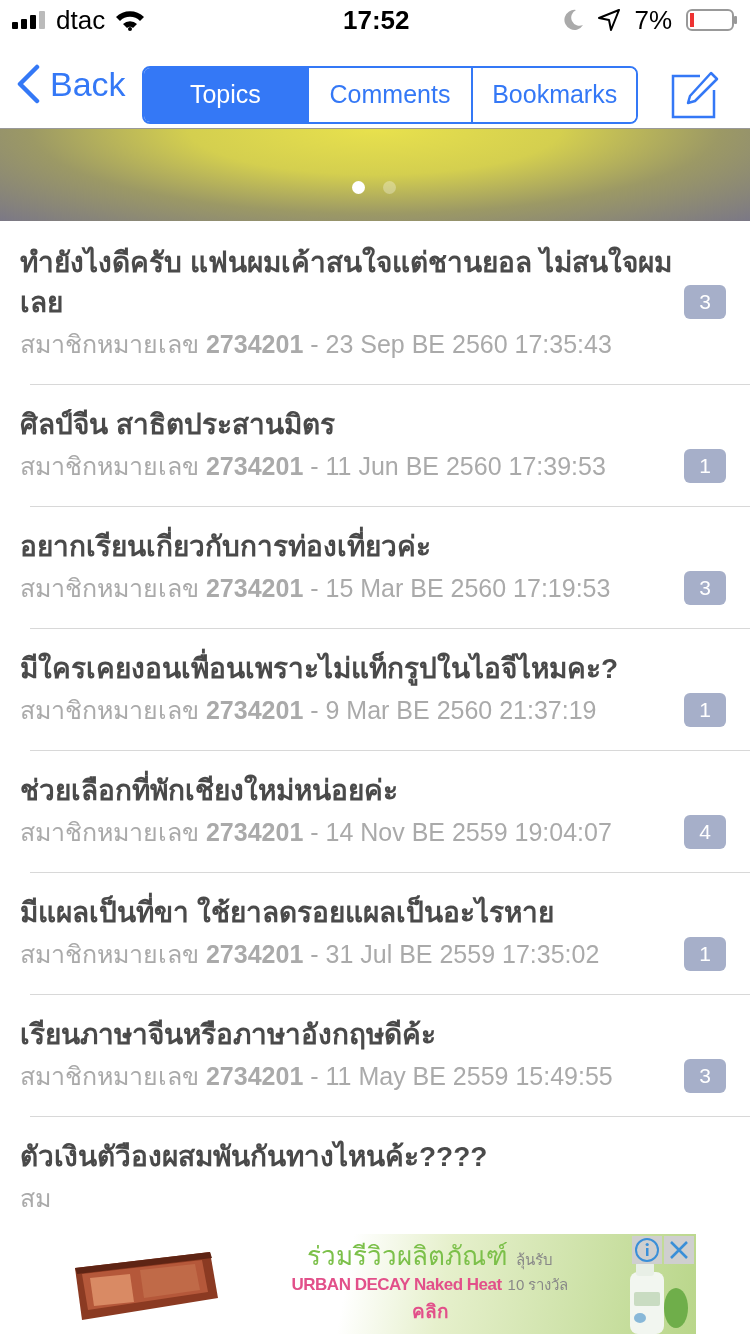 The height and width of the screenshot is (1334, 750). What do you see at coordinates (609, 20) in the screenshot?
I see `location-arrow-icon` at bounding box center [609, 20].